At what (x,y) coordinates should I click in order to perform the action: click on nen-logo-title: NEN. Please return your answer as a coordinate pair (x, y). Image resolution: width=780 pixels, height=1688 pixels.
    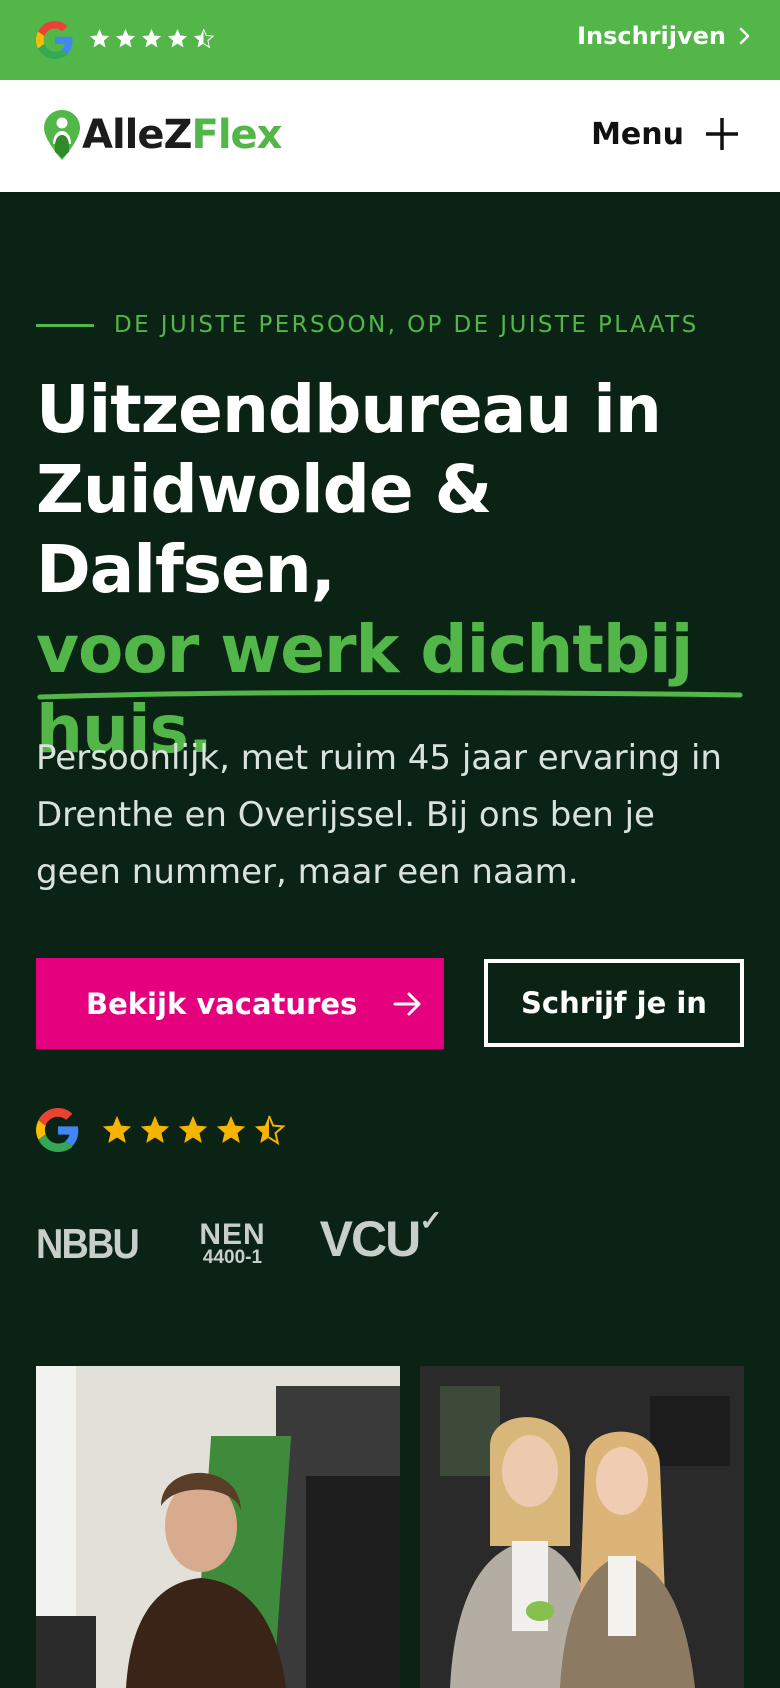
    Looking at the image, I should click on (232, 1234).